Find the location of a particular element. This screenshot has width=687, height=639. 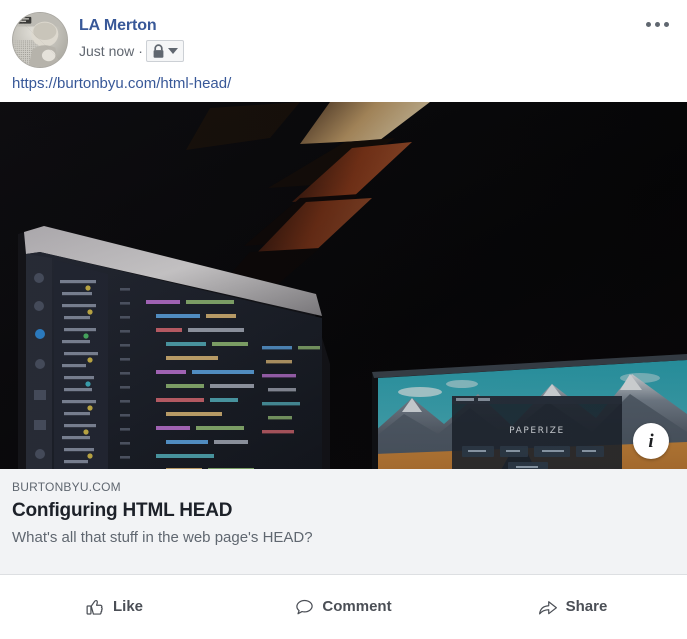

link-domain: BURTONBYU.COM is located at coordinates (66, 487).